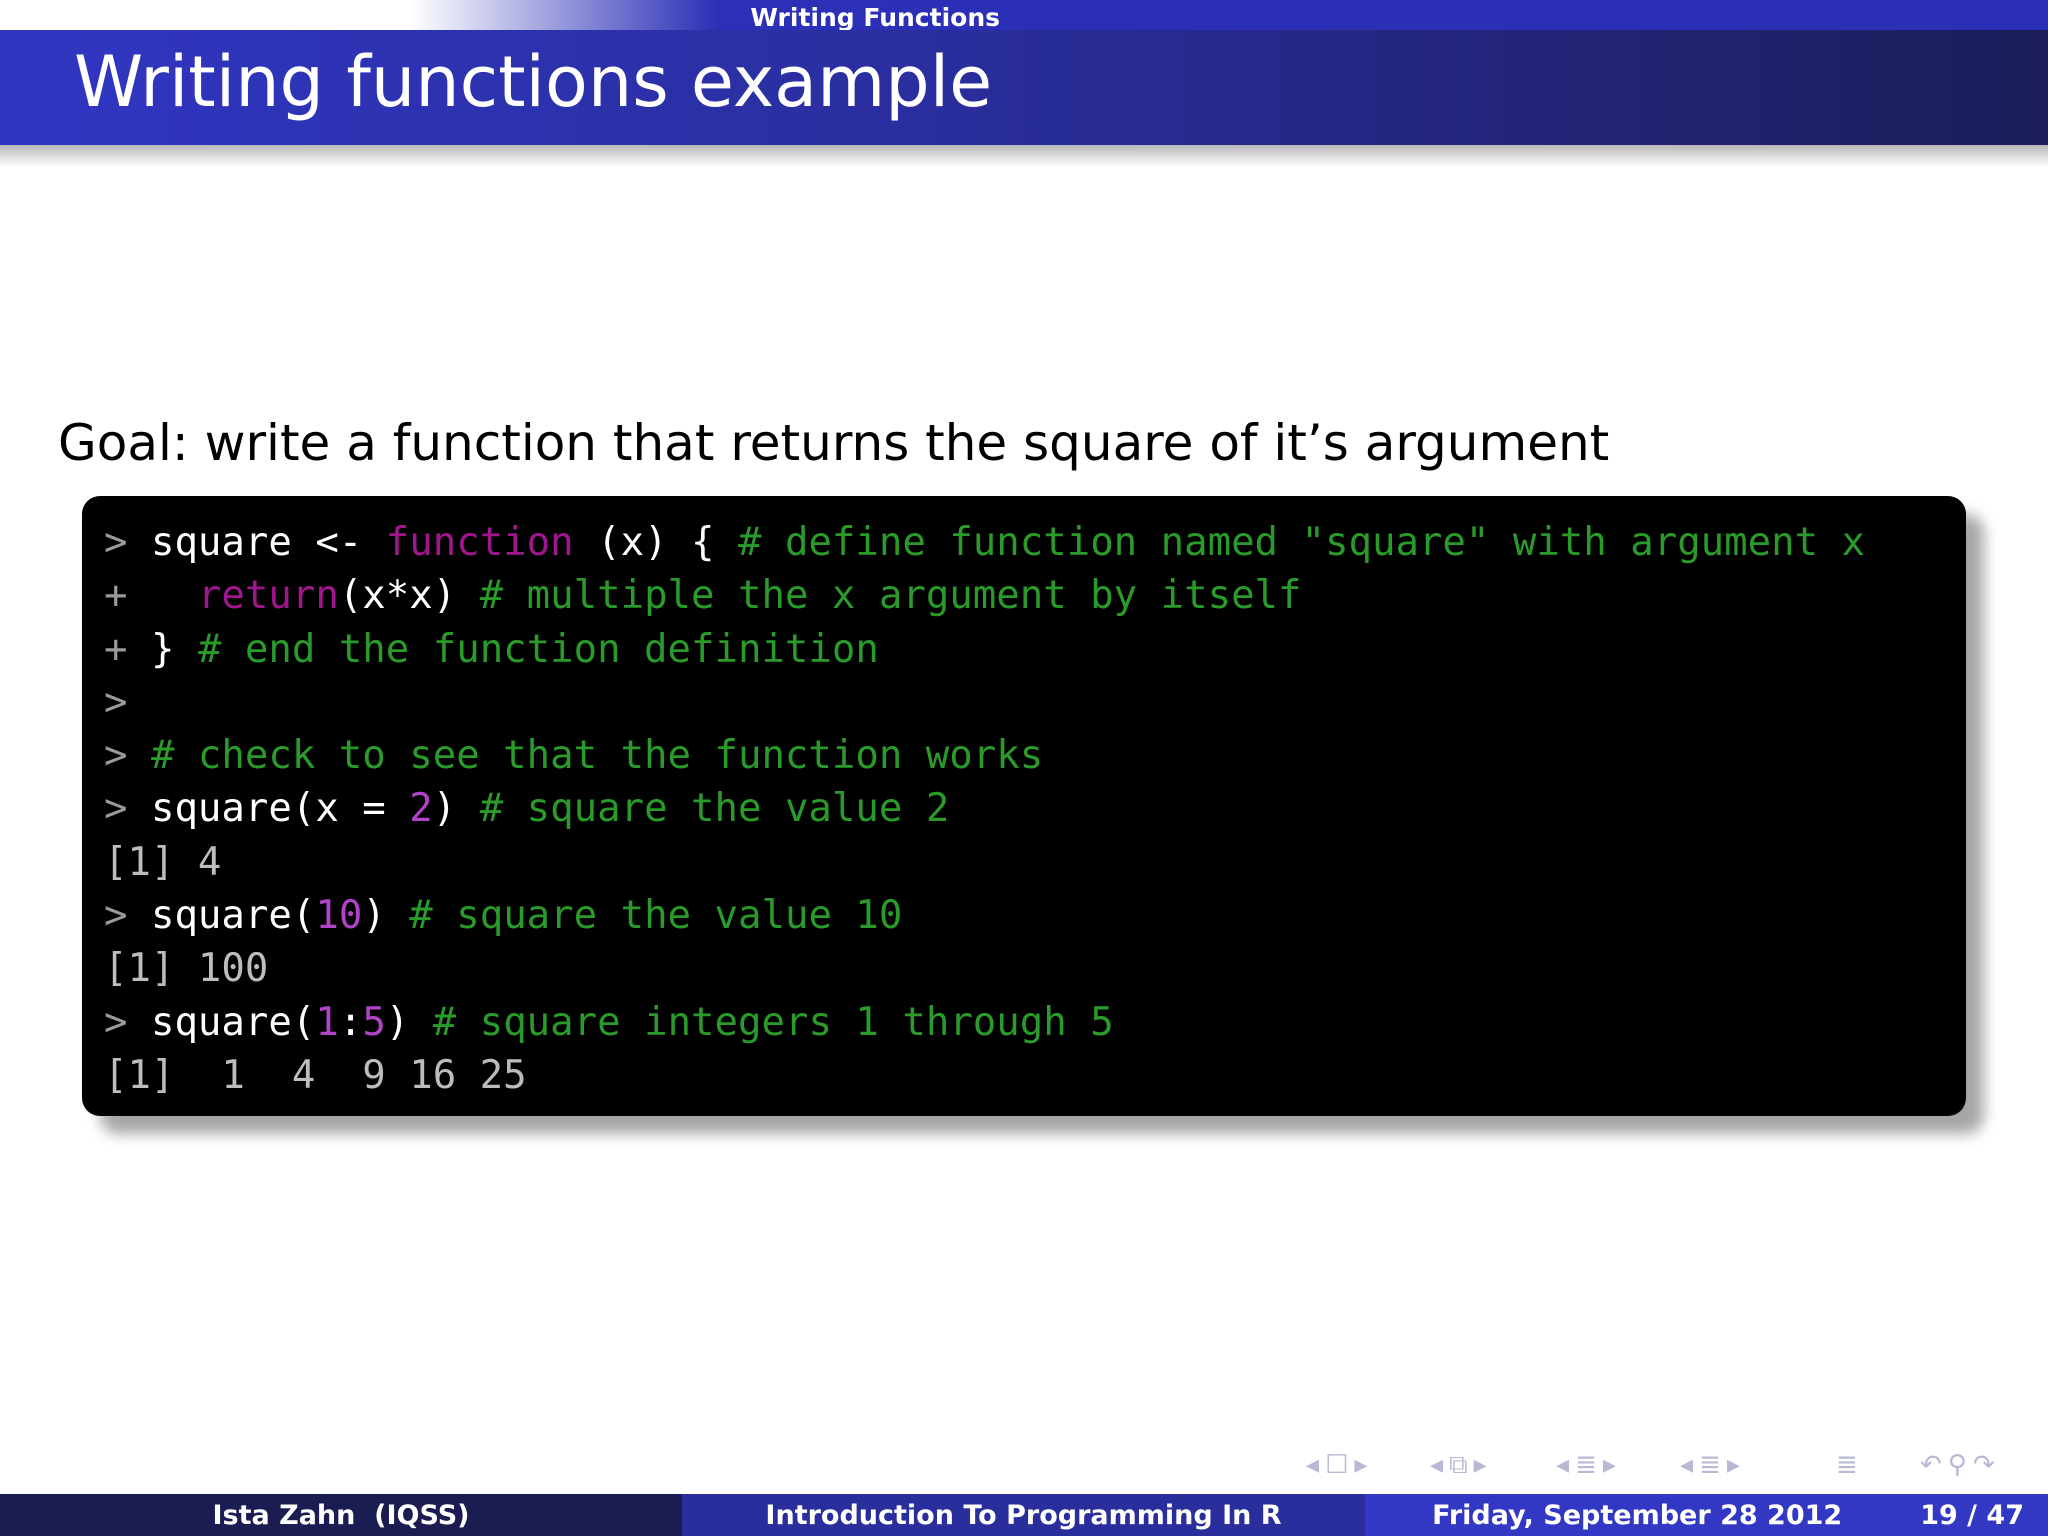  I want to click on footer-author-text: Ista Zahn (IQSS), so click(341, 1515).